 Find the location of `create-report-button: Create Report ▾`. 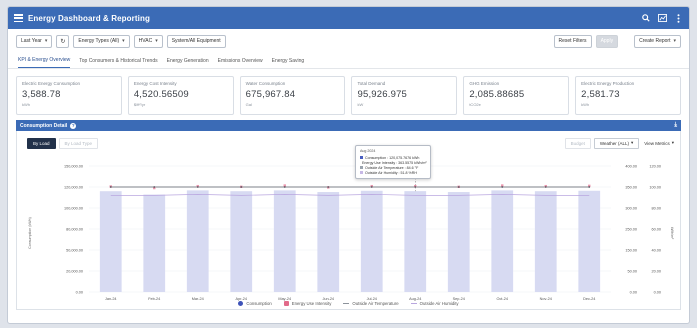

create-report-button: Create Report ▾ is located at coordinates (657, 41).